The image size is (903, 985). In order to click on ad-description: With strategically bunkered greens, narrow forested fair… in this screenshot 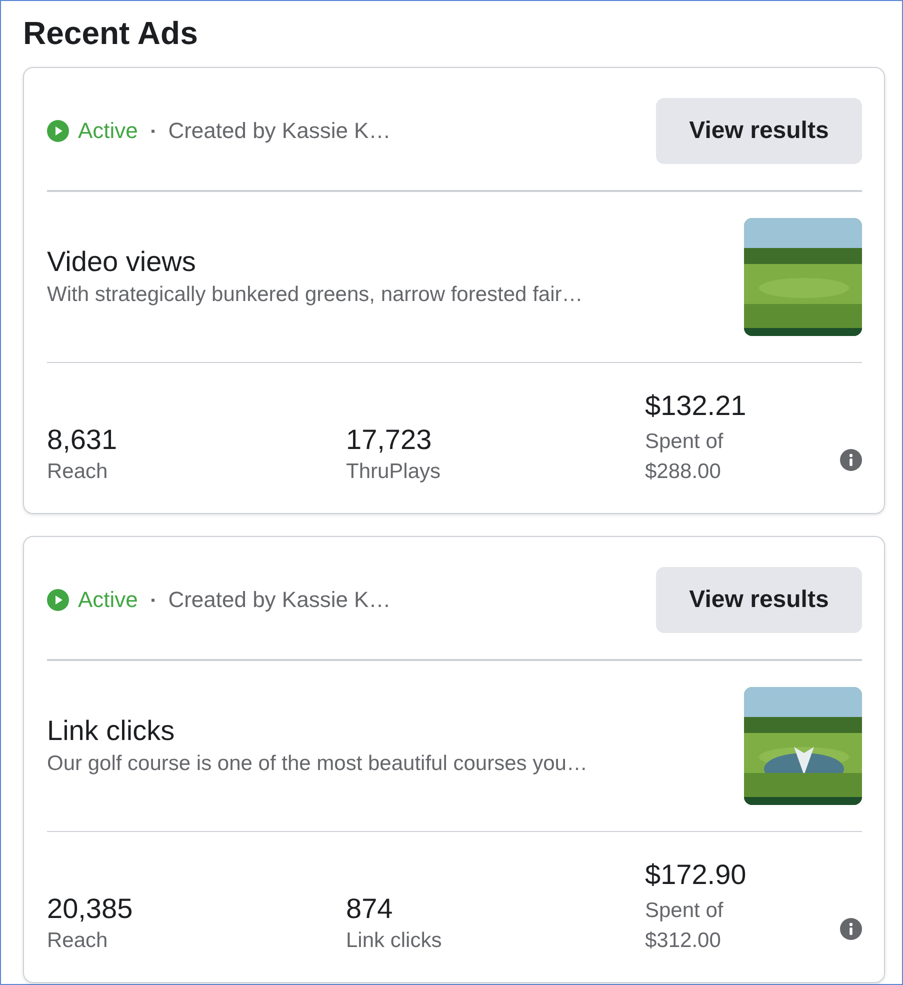, I will do `click(315, 295)`.